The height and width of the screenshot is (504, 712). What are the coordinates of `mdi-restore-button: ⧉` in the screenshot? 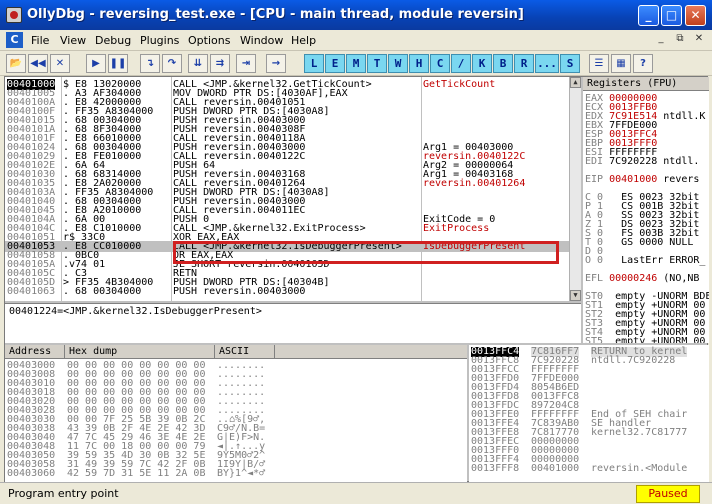 It's located at (680, 40).